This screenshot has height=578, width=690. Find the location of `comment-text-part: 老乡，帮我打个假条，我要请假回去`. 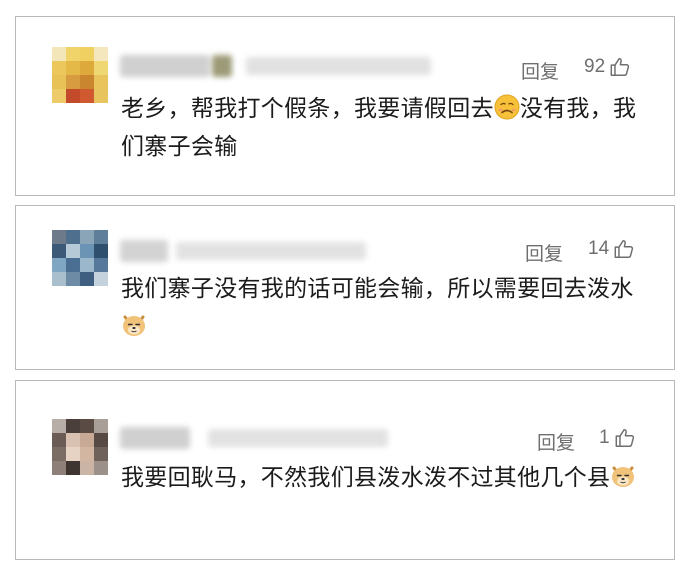

comment-text-part: 老乡，帮我打个假条，我要请假回去 is located at coordinates (307, 109).